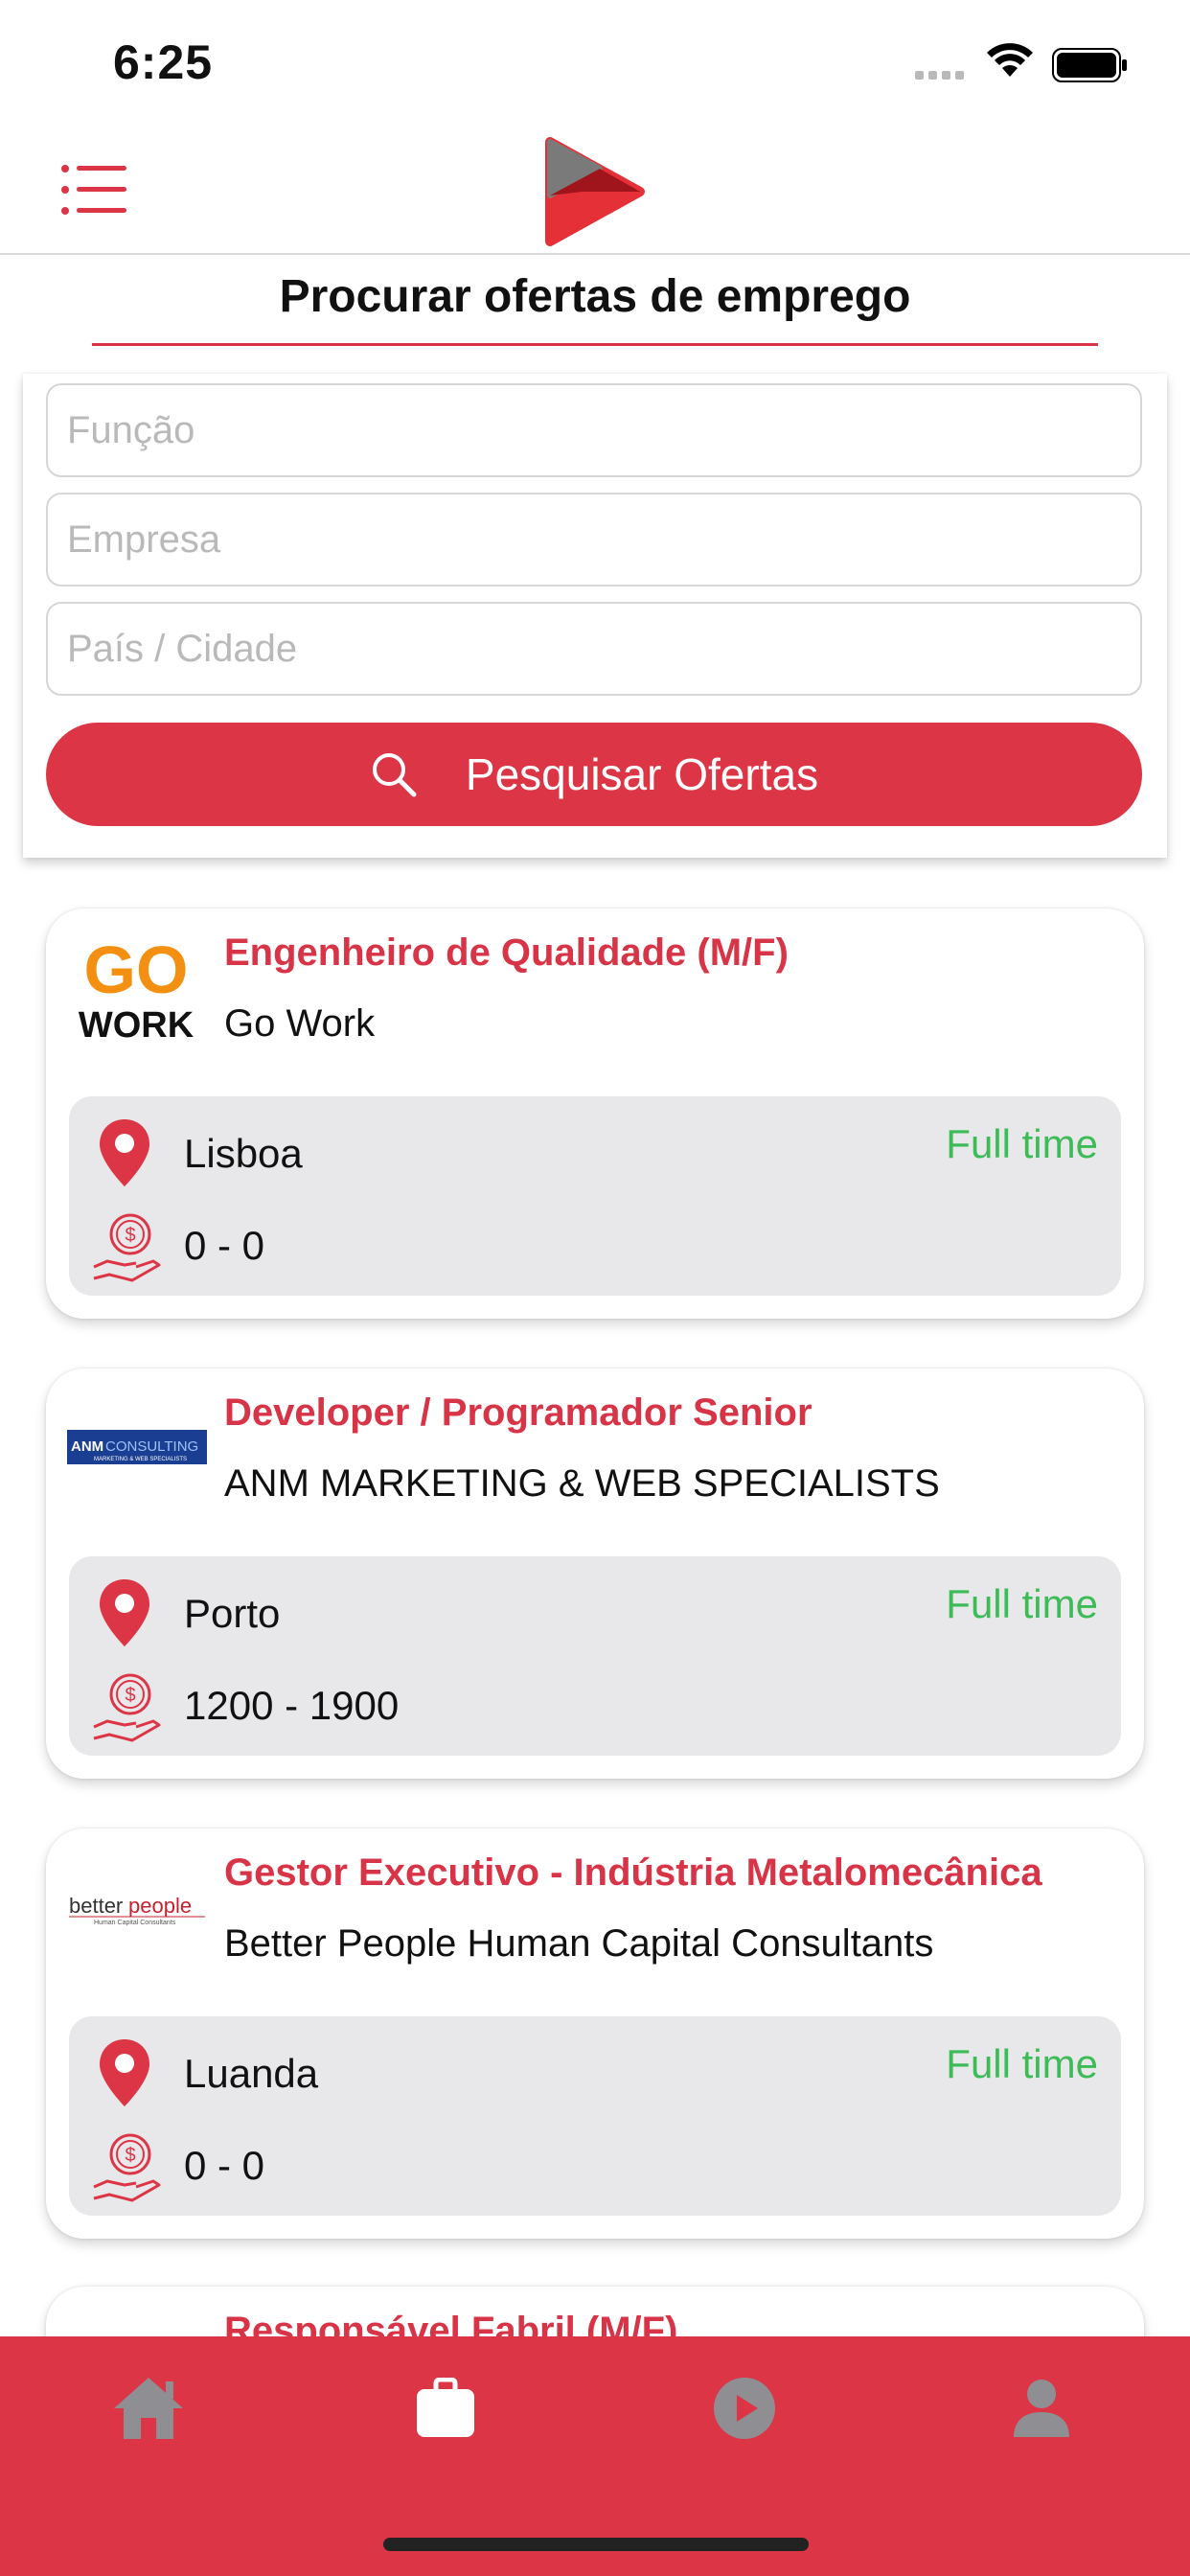 This screenshot has height=2576, width=1190. I want to click on job-salary: 1200 - 1900, so click(292, 1705).